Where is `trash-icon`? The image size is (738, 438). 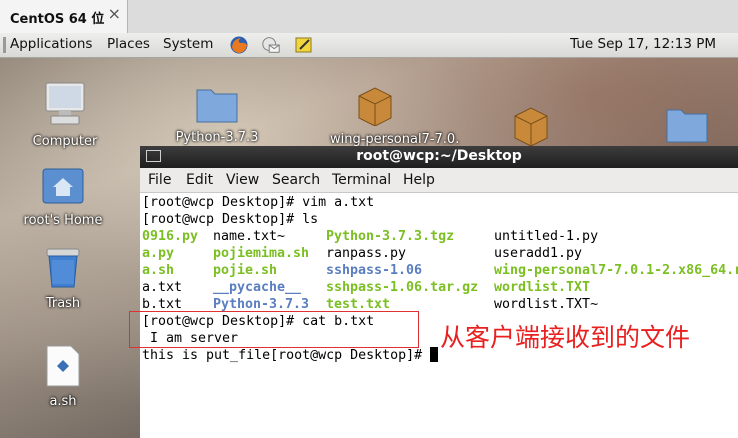 trash-icon is located at coordinates (63, 268).